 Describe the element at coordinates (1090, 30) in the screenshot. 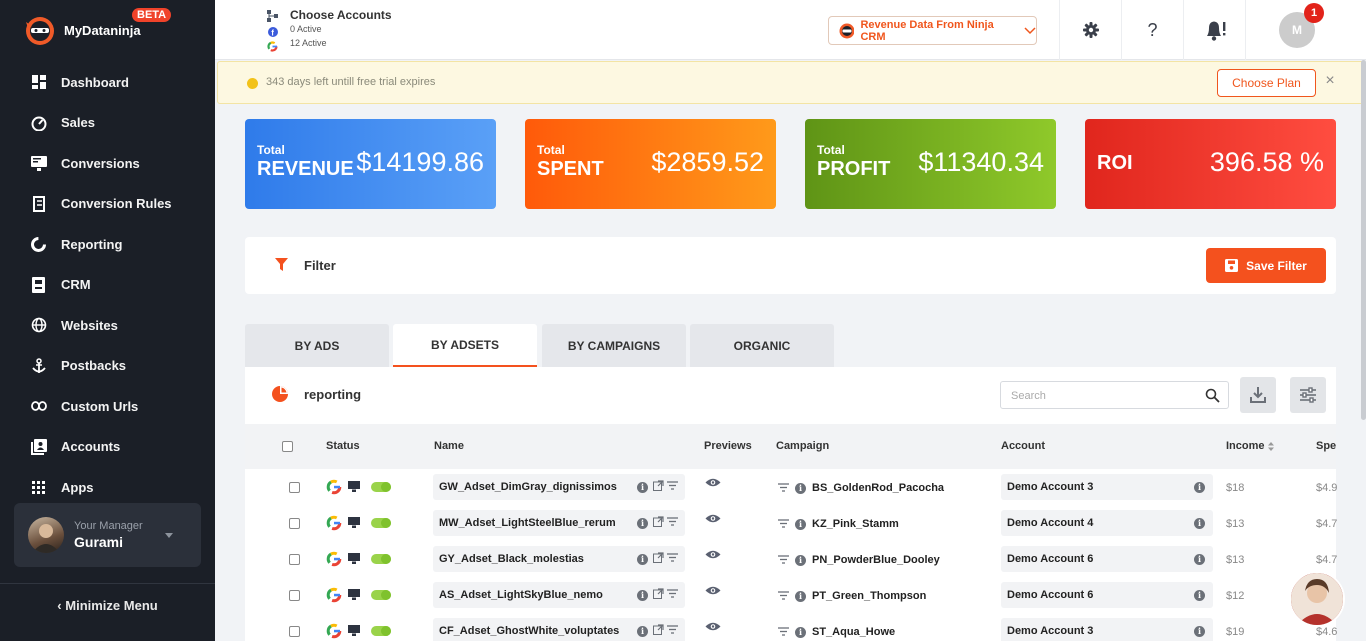

I see `settings-button` at that location.